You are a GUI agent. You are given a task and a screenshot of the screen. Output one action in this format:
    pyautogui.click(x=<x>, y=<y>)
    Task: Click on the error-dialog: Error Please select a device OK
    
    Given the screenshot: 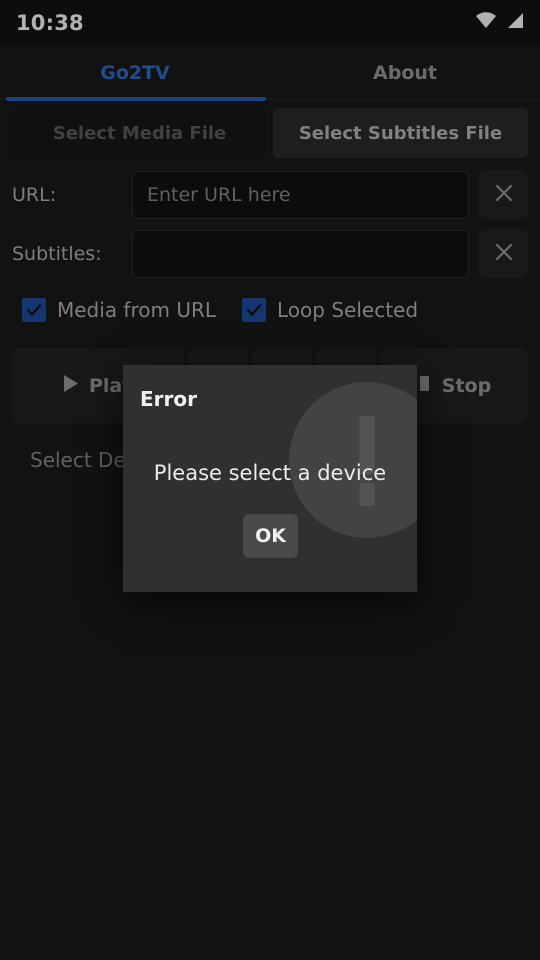 What is the action you would take?
    pyautogui.click(x=270, y=478)
    